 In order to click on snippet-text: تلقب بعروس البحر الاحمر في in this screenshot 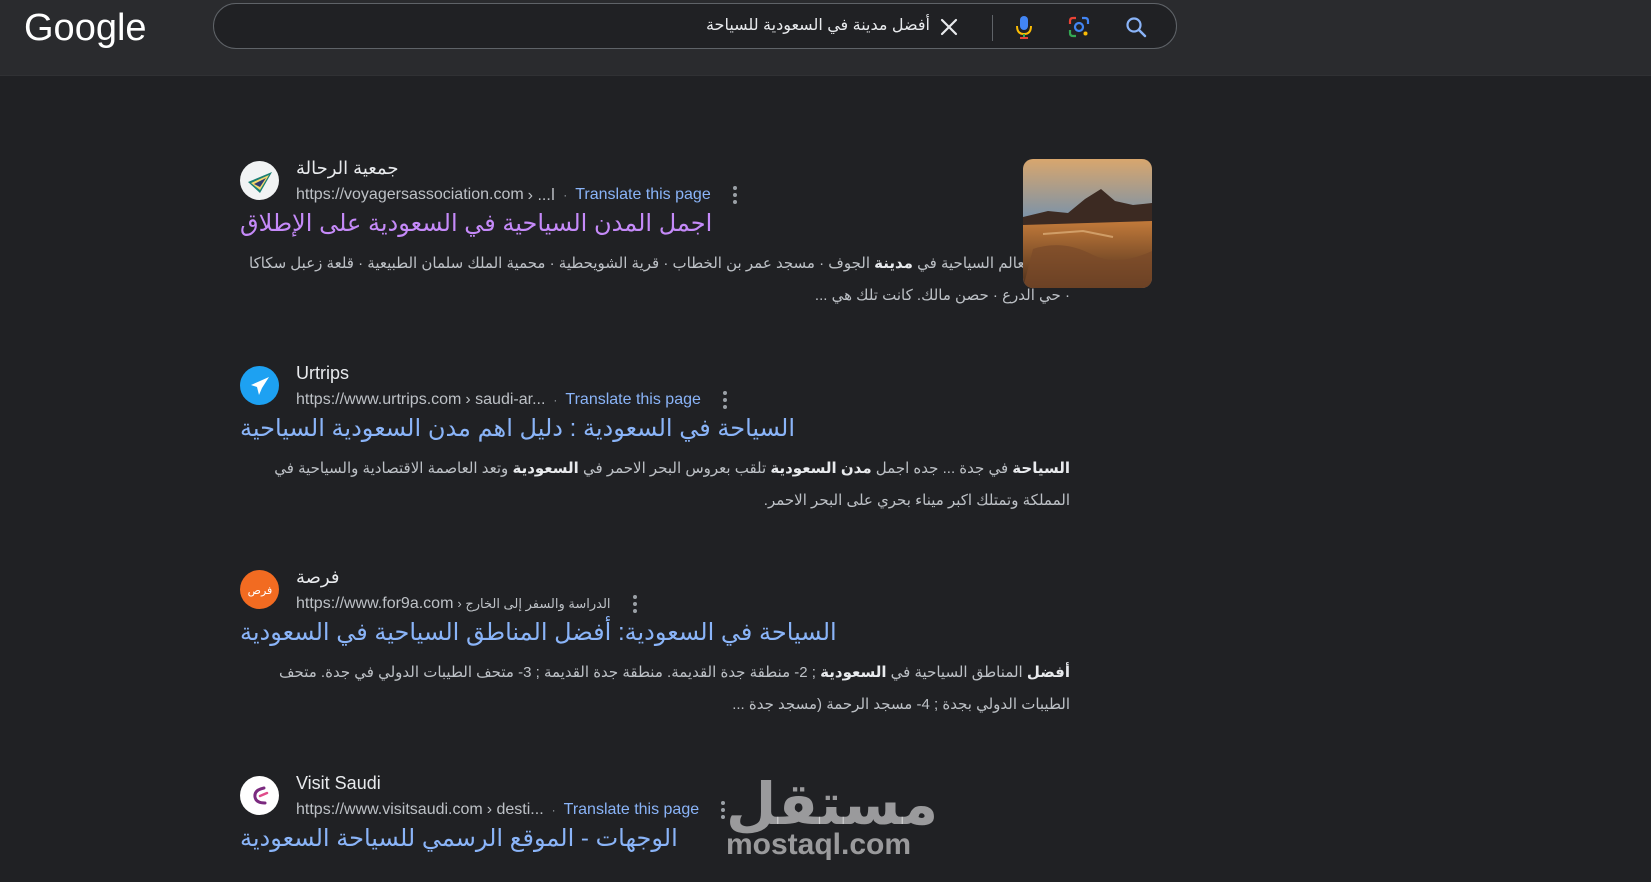, I will do `click(674, 468)`.